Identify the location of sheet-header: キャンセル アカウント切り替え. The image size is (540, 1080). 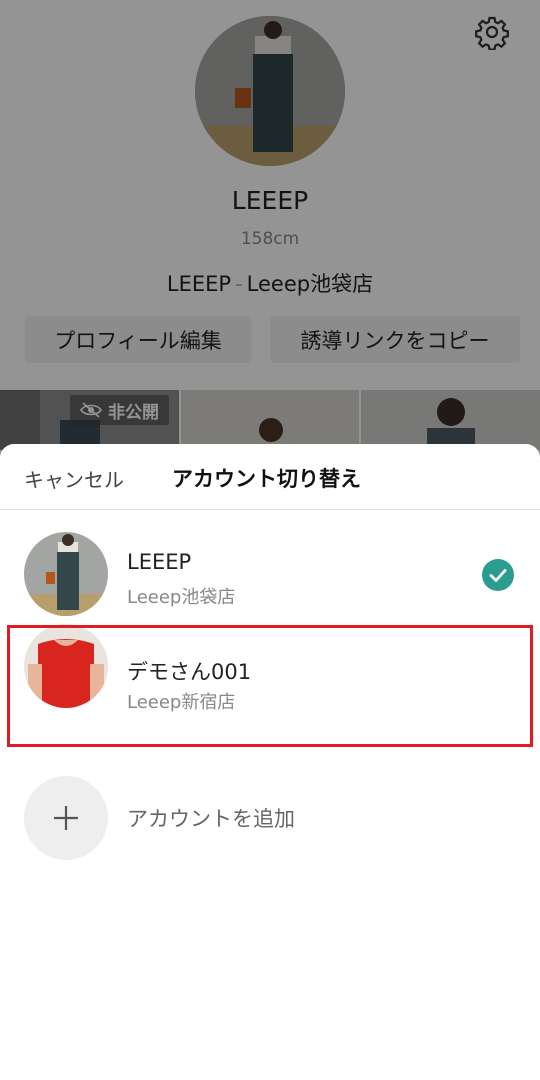
(270, 477).